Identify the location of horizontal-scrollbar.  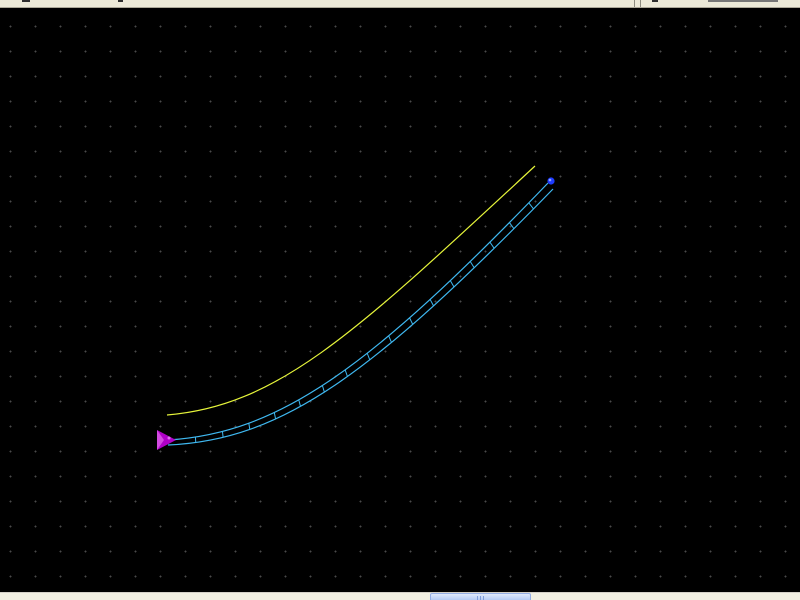
(400, 596).